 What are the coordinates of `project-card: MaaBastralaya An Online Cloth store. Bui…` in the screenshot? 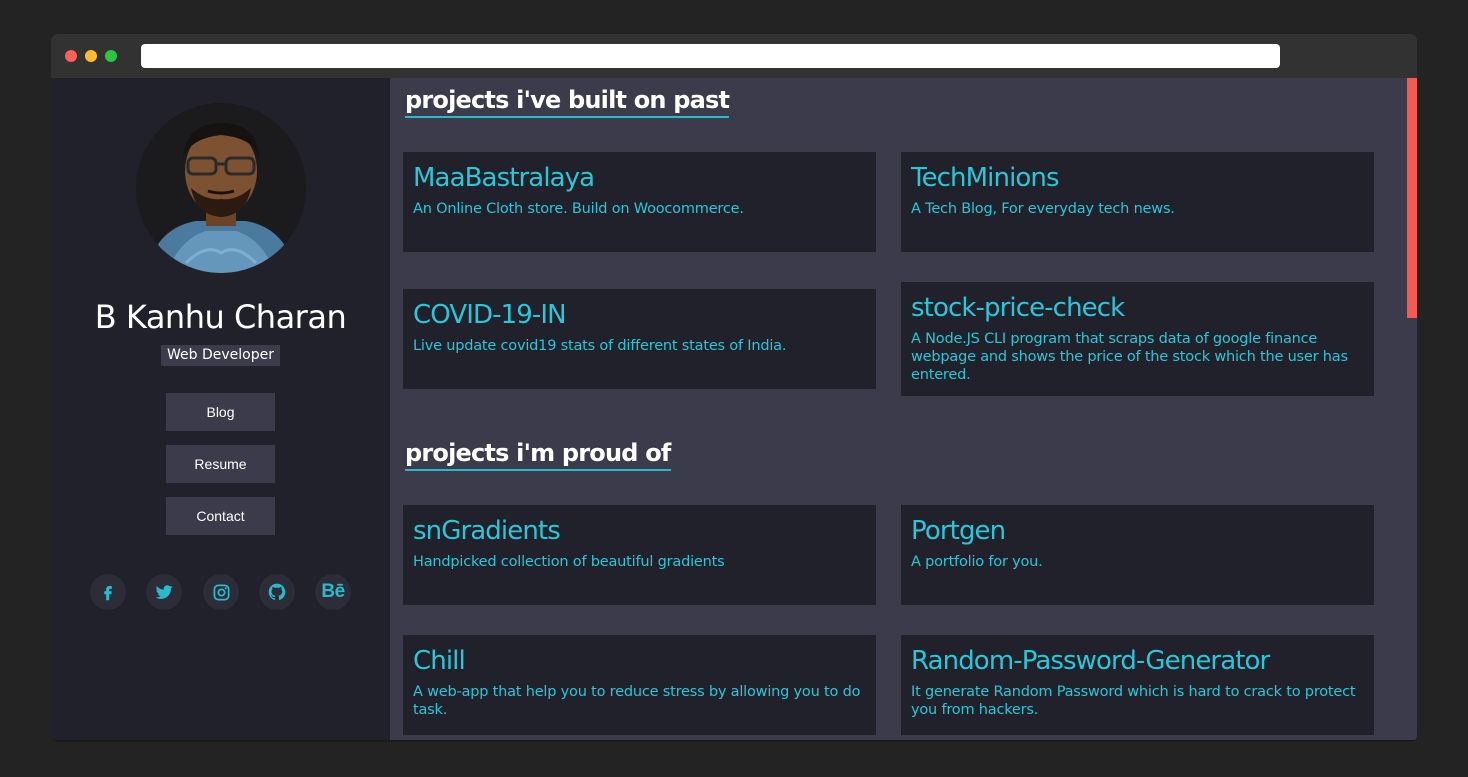 It's located at (639, 202).